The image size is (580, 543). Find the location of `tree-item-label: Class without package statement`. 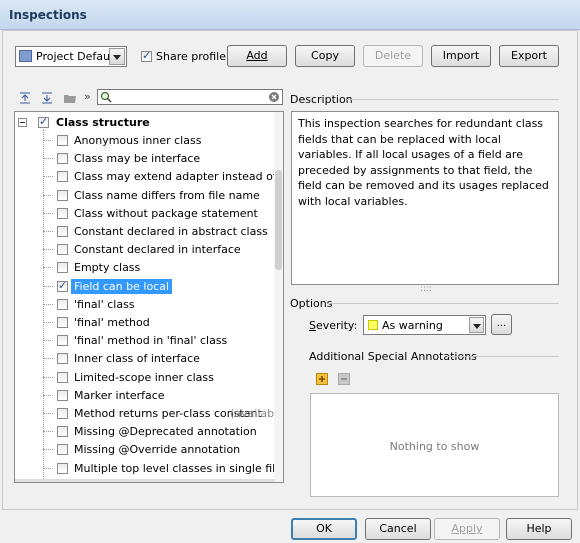

tree-item-label: Class without package statement is located at coordinates (166, 213).